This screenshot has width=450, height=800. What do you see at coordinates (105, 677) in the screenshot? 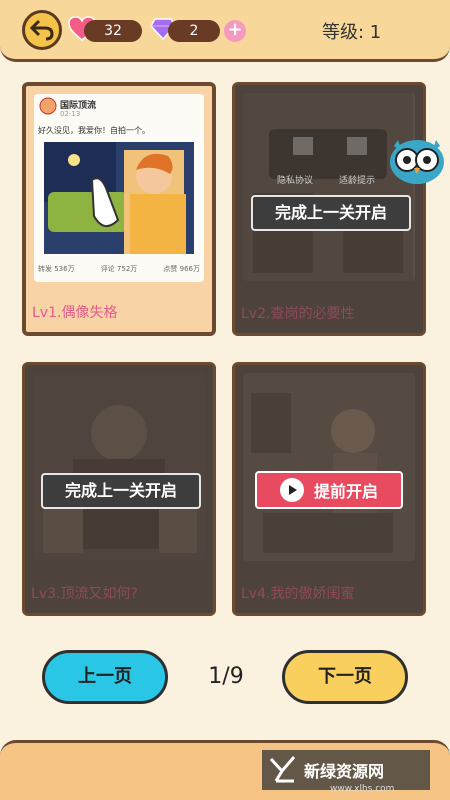
I see `prev-page-button: 上一页` at bounding box center [105, 677].